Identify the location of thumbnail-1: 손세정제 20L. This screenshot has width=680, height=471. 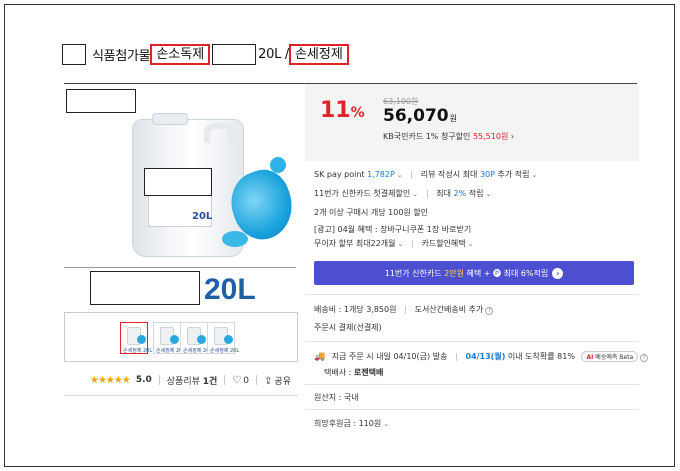
(136, 338).